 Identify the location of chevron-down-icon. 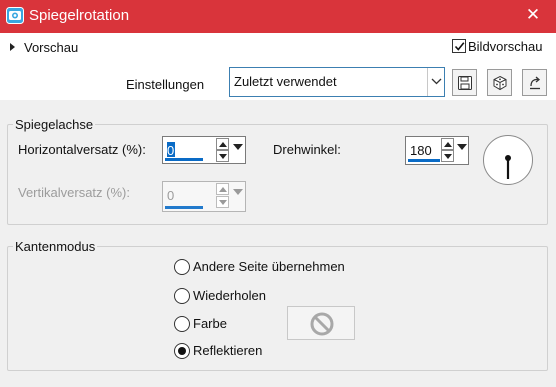
(436, 81).